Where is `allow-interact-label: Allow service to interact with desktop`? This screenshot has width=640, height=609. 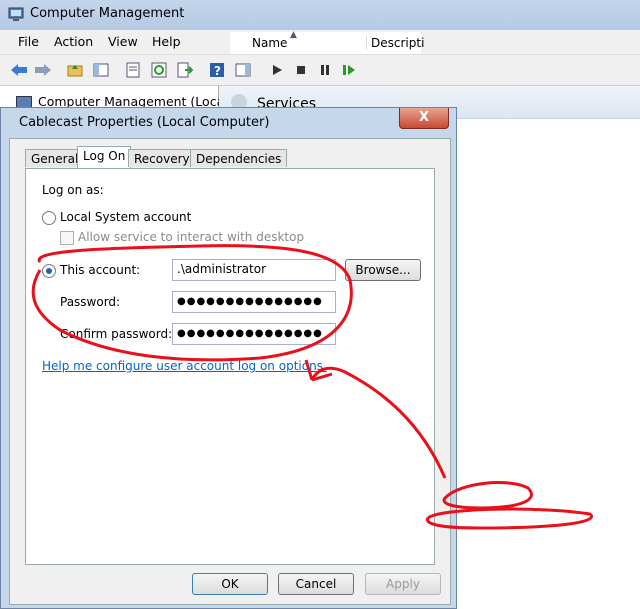 allow-interact-label: Allow service to interact with desktop is located at coordinates (191, 237).